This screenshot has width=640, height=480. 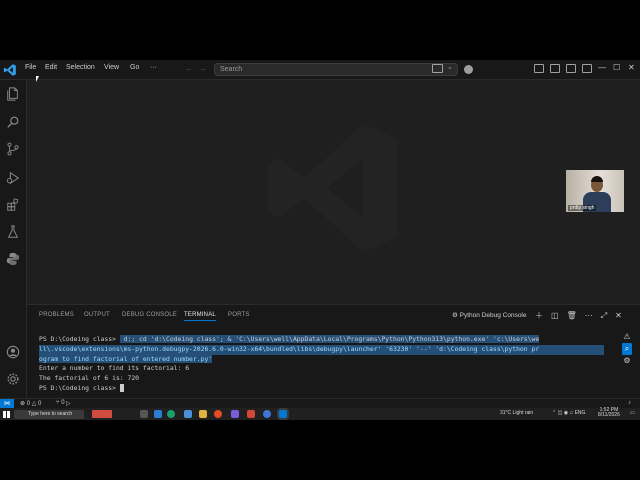 I want to click on app-icon, so click(x=267, y=414).